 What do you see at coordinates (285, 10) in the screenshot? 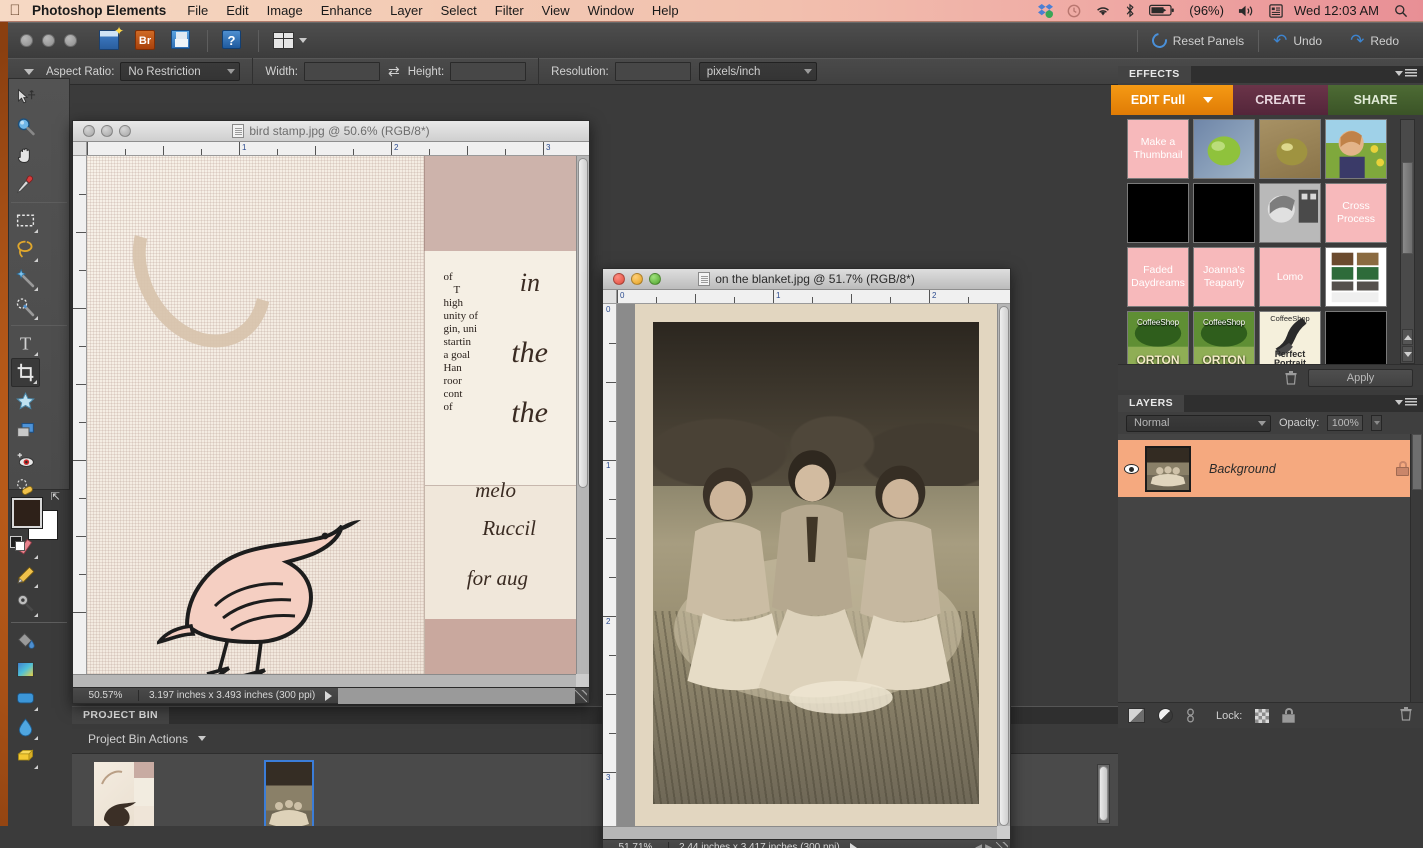
I see `menu-item-image: Image` at bounding box center [285, 10].